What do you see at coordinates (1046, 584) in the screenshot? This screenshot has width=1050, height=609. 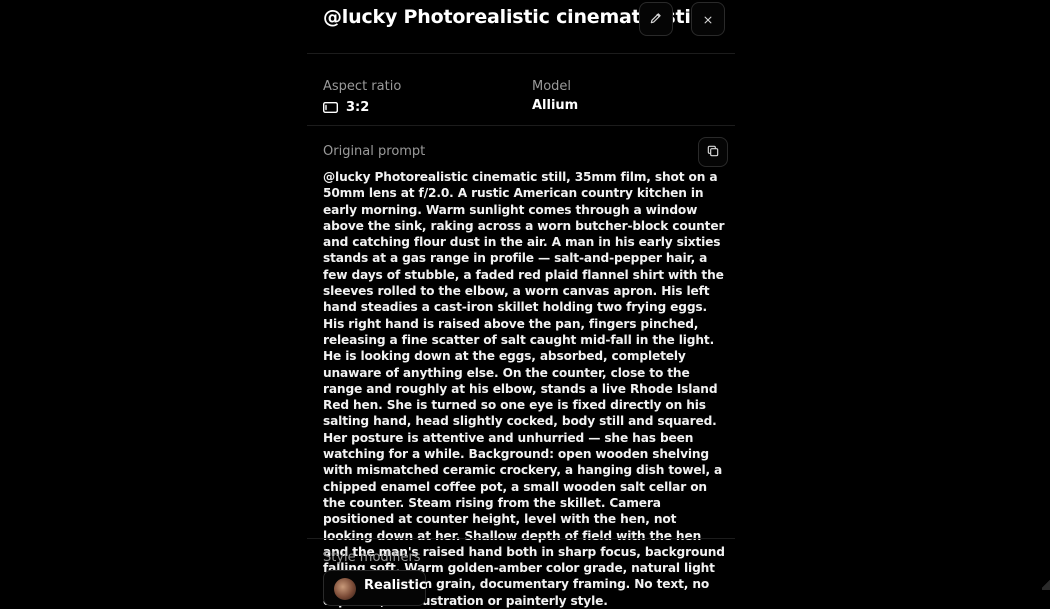 I see `resize-handle` at bounding box center [1046, 584].